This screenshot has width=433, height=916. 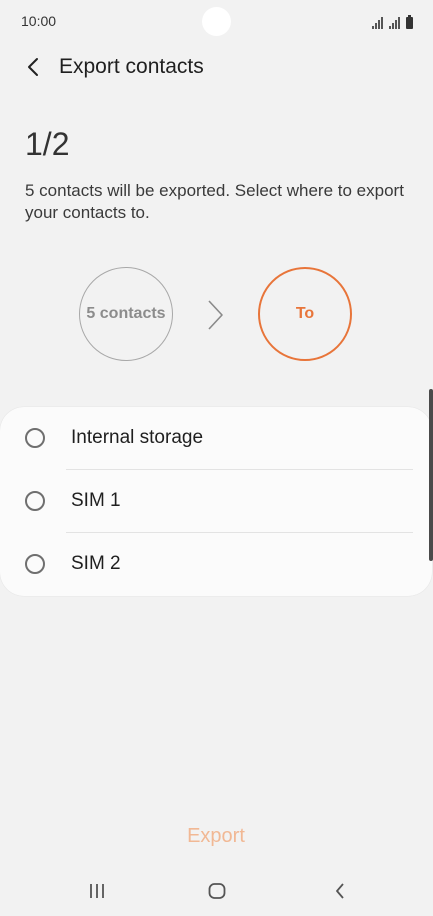 I want to click on option-sim-1: SIM 1, so click(x=216, y=501).